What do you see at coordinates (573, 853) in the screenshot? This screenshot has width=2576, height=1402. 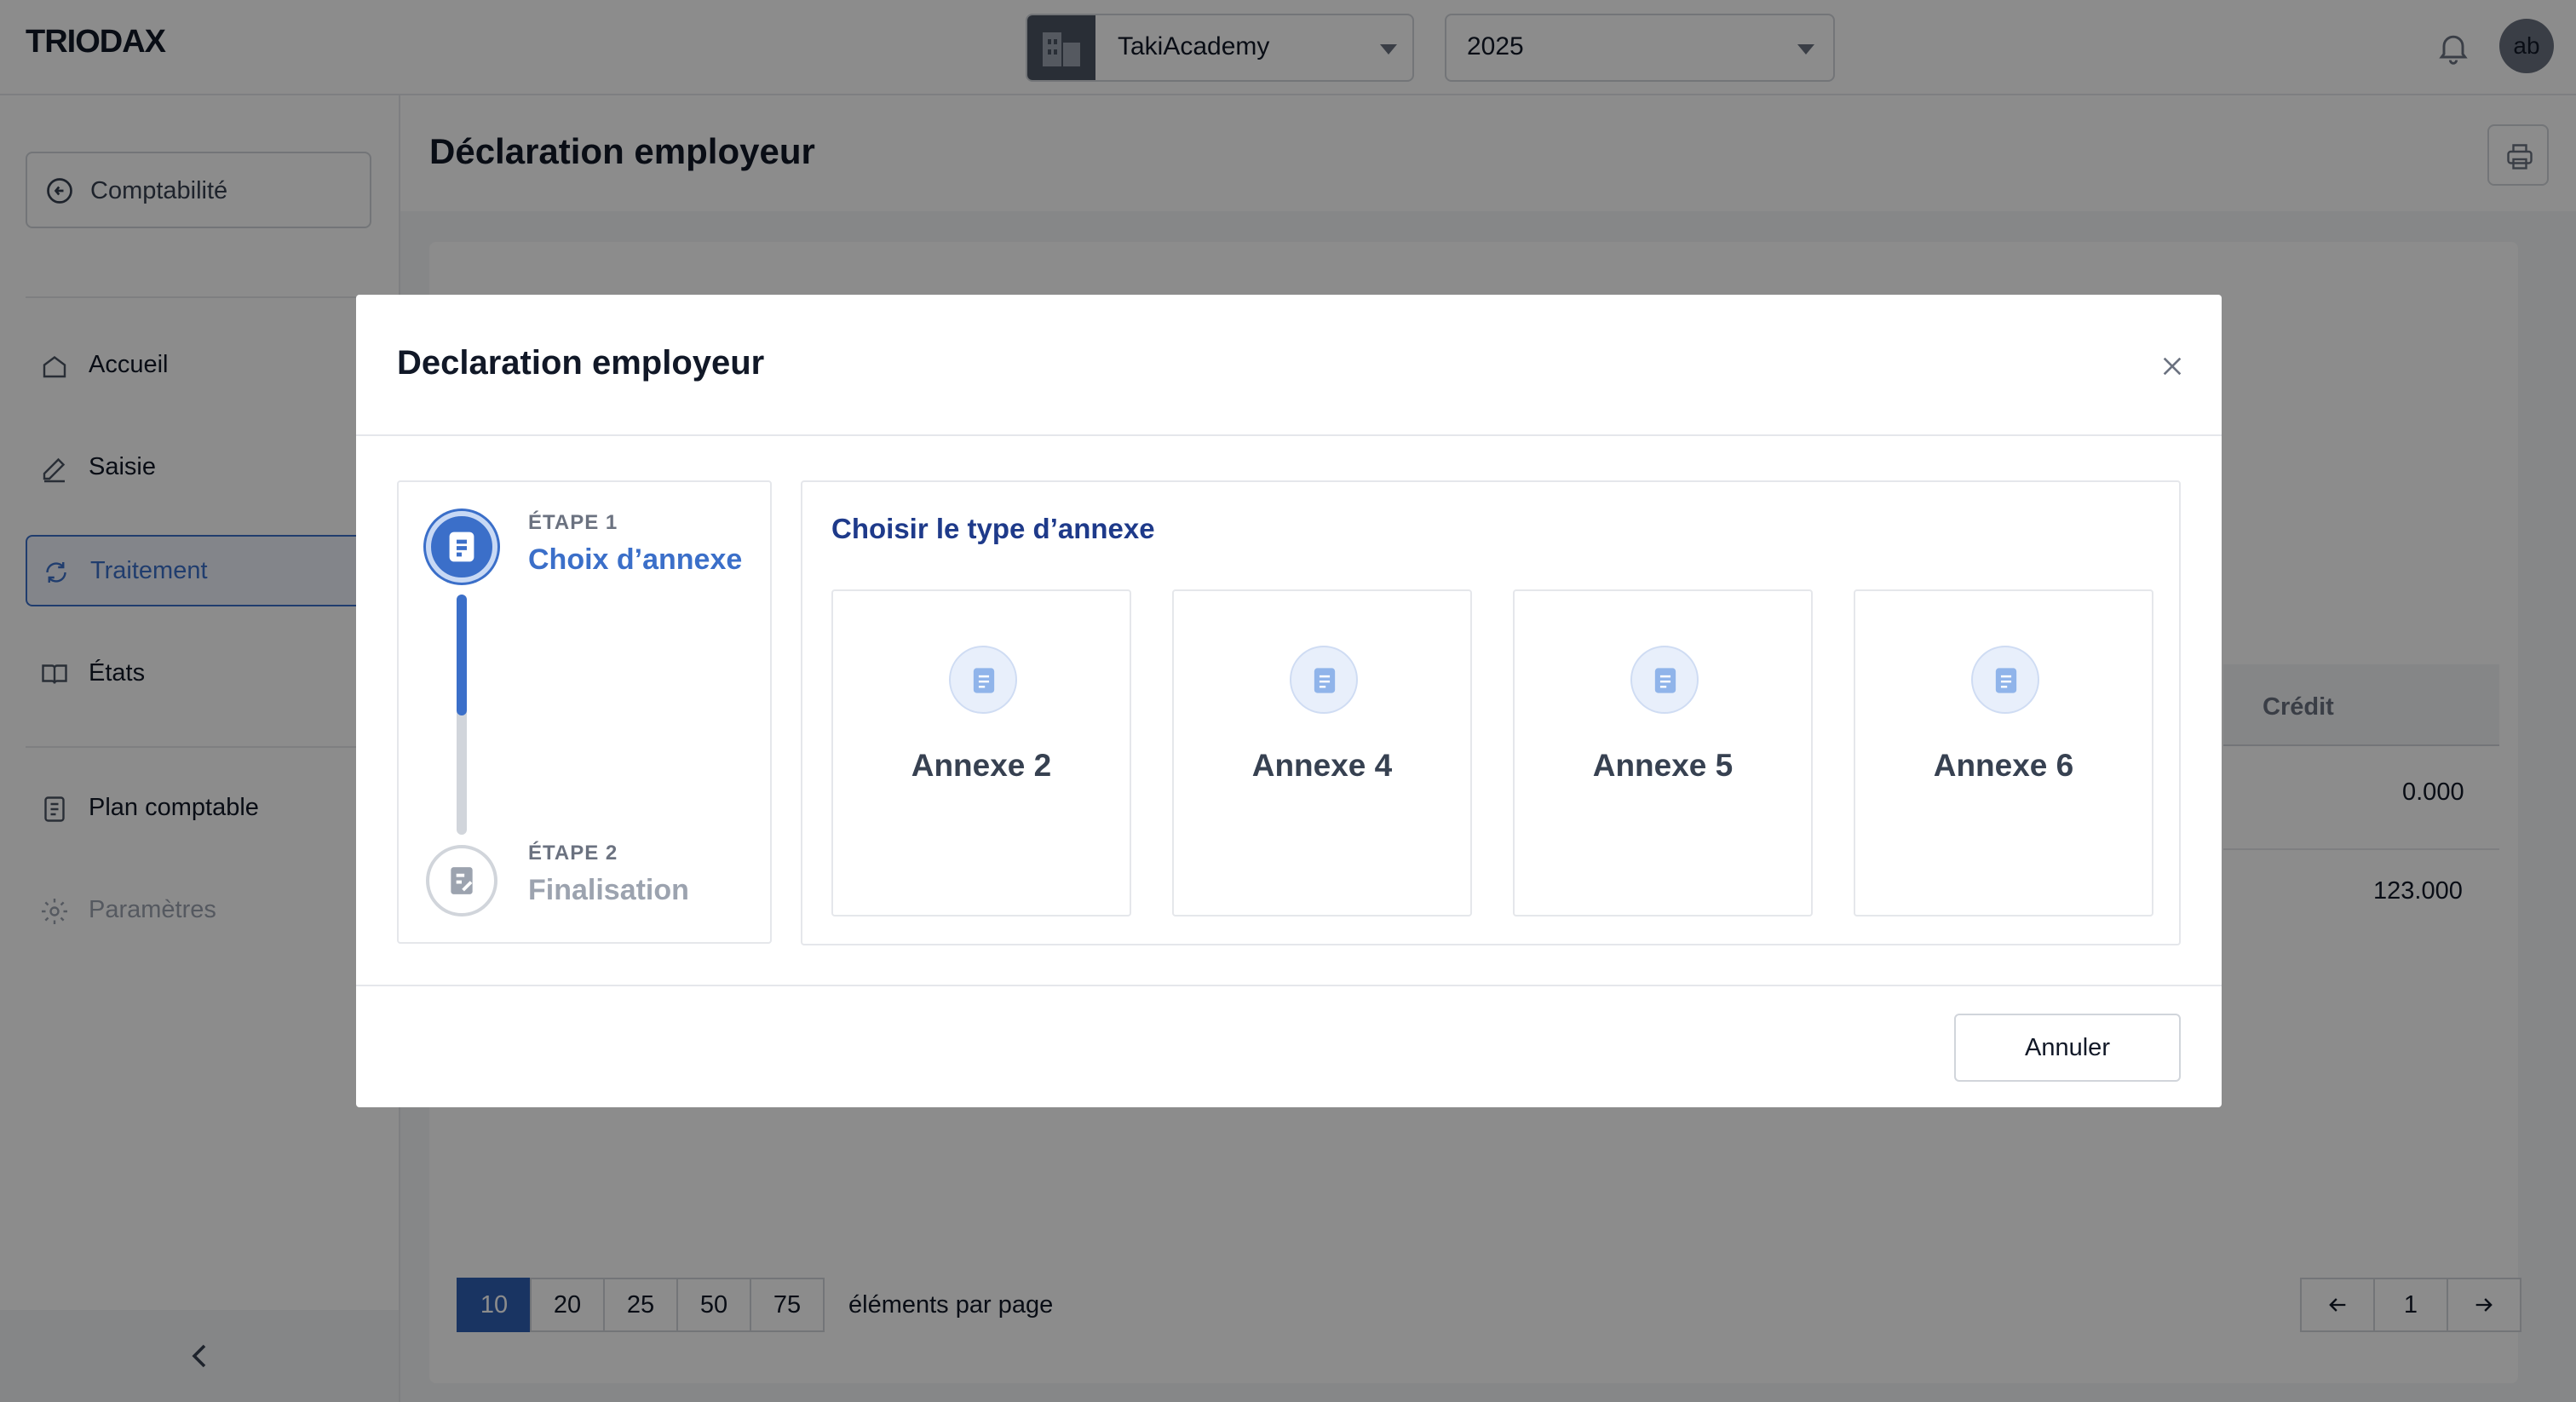 I see `step-2-label: ÉTAPE 2` at bounding box center [573, 853].